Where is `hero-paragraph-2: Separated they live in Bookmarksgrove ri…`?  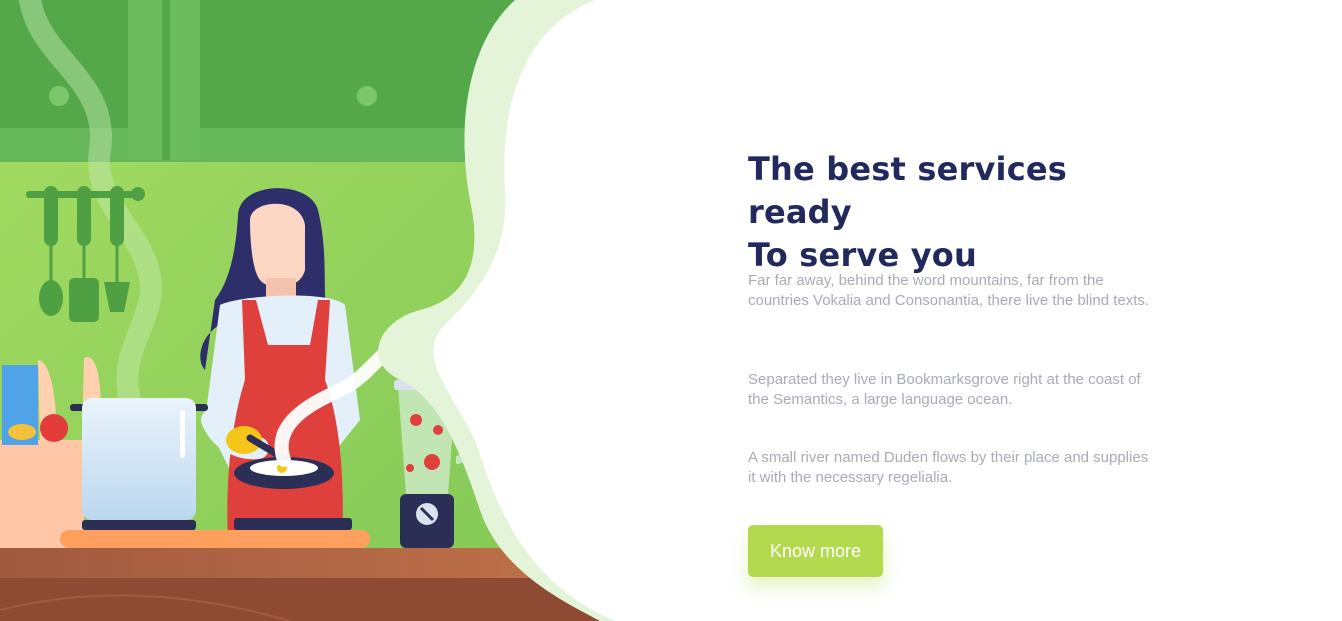 hero-paragraph-2: Separated they live in Bookmarksgrove ri… is located at coordinates (944, 389).